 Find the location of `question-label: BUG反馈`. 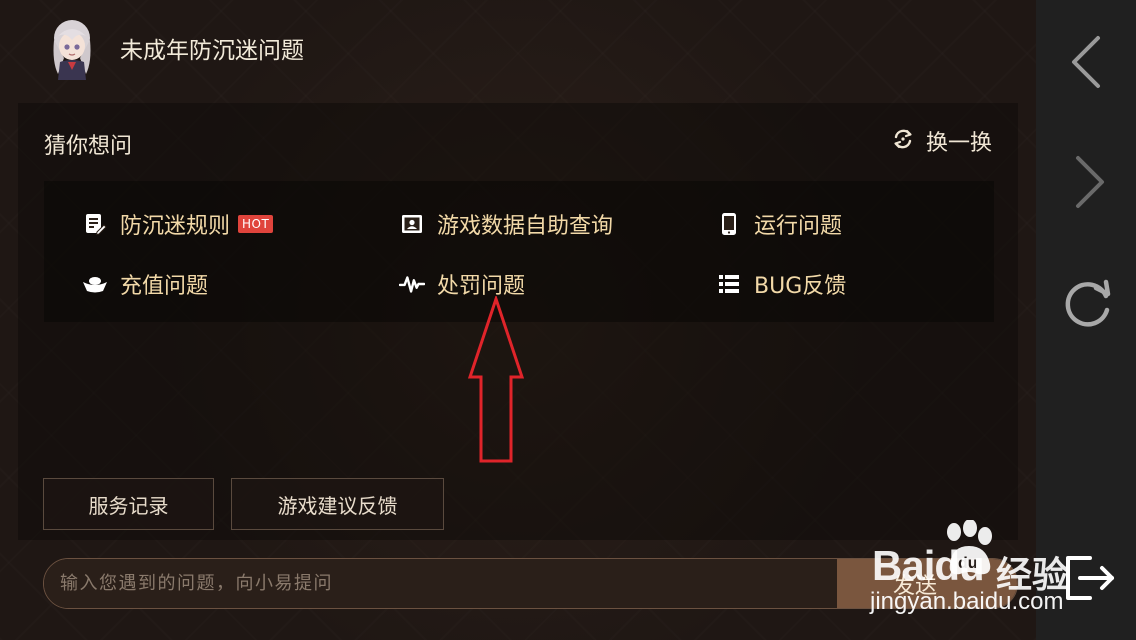

question-label: BUG反馈 is located at coordinates (800, 286).